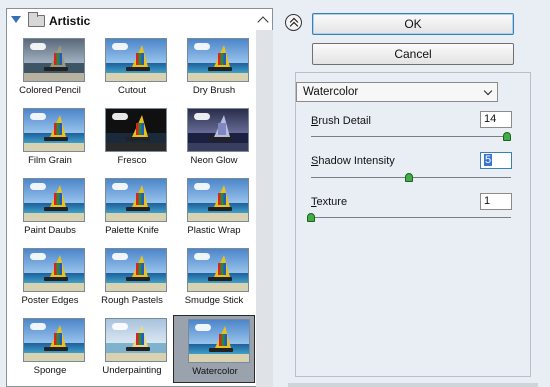 This screenshot has height=387, width=550. I want to click on filter-select-value: Watercolor, so click(331, 92).